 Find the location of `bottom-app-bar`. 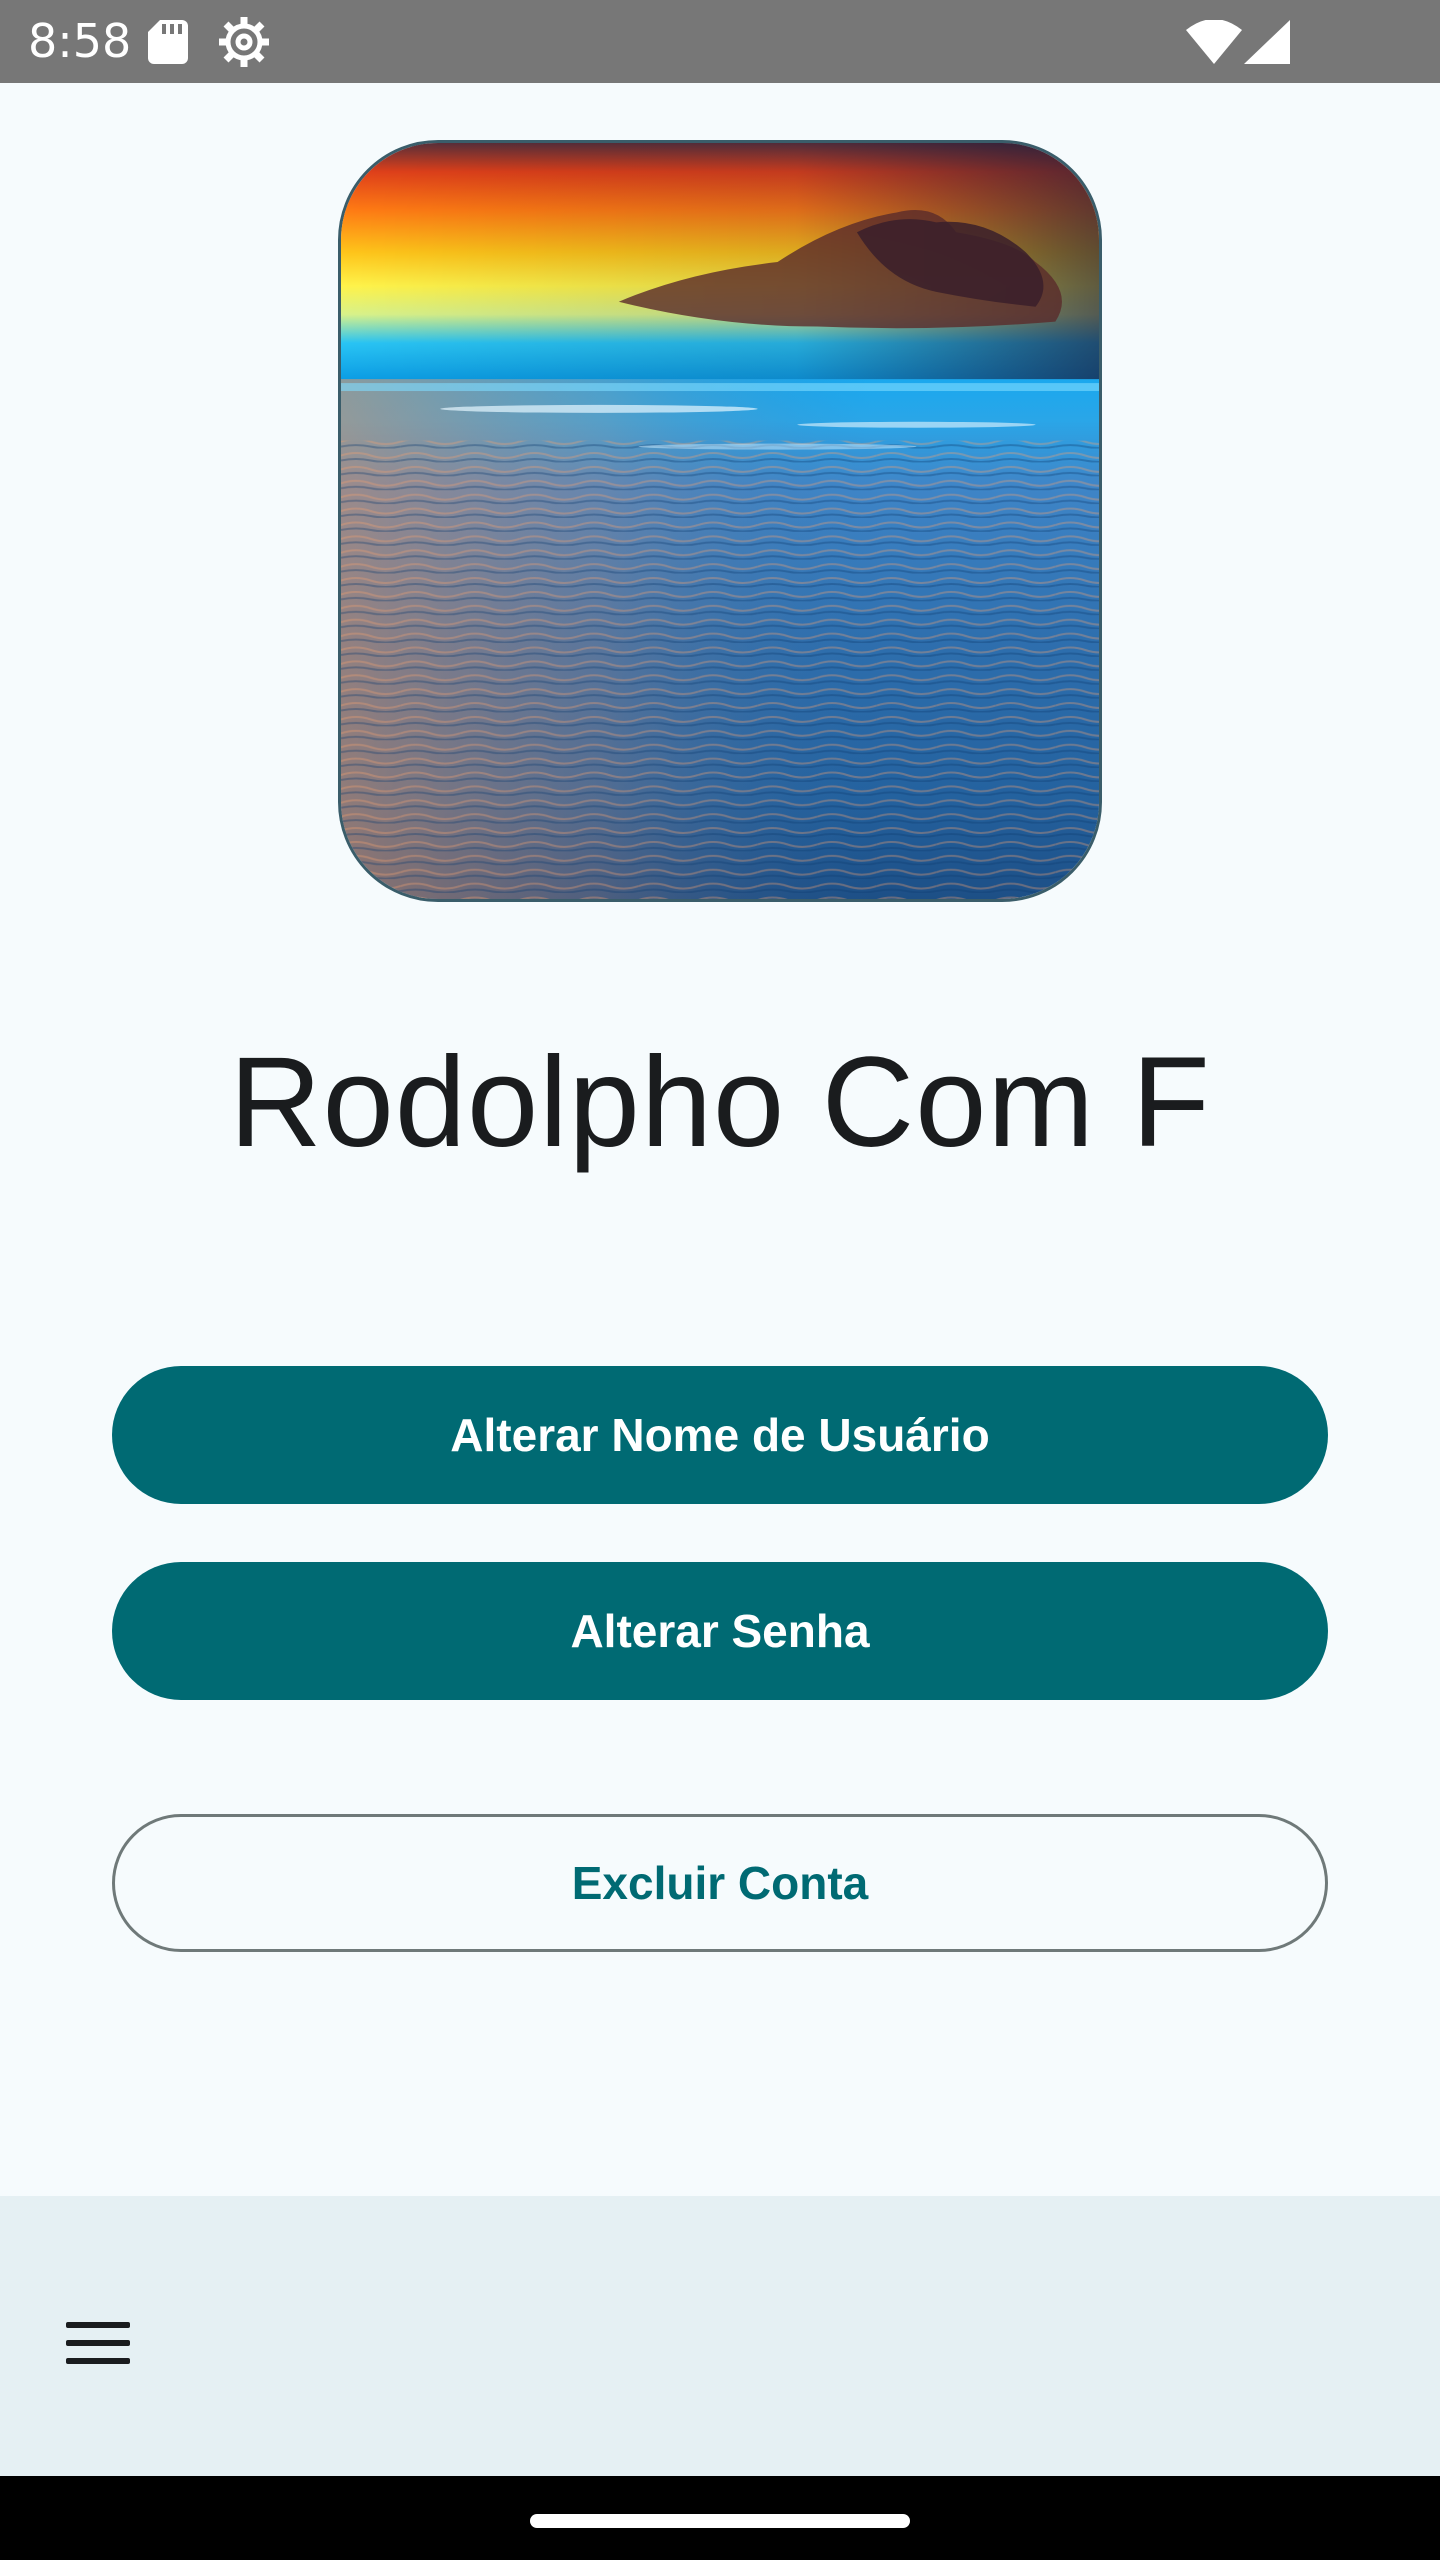

bottom-app-bar is located at coordinates (720, 2336).